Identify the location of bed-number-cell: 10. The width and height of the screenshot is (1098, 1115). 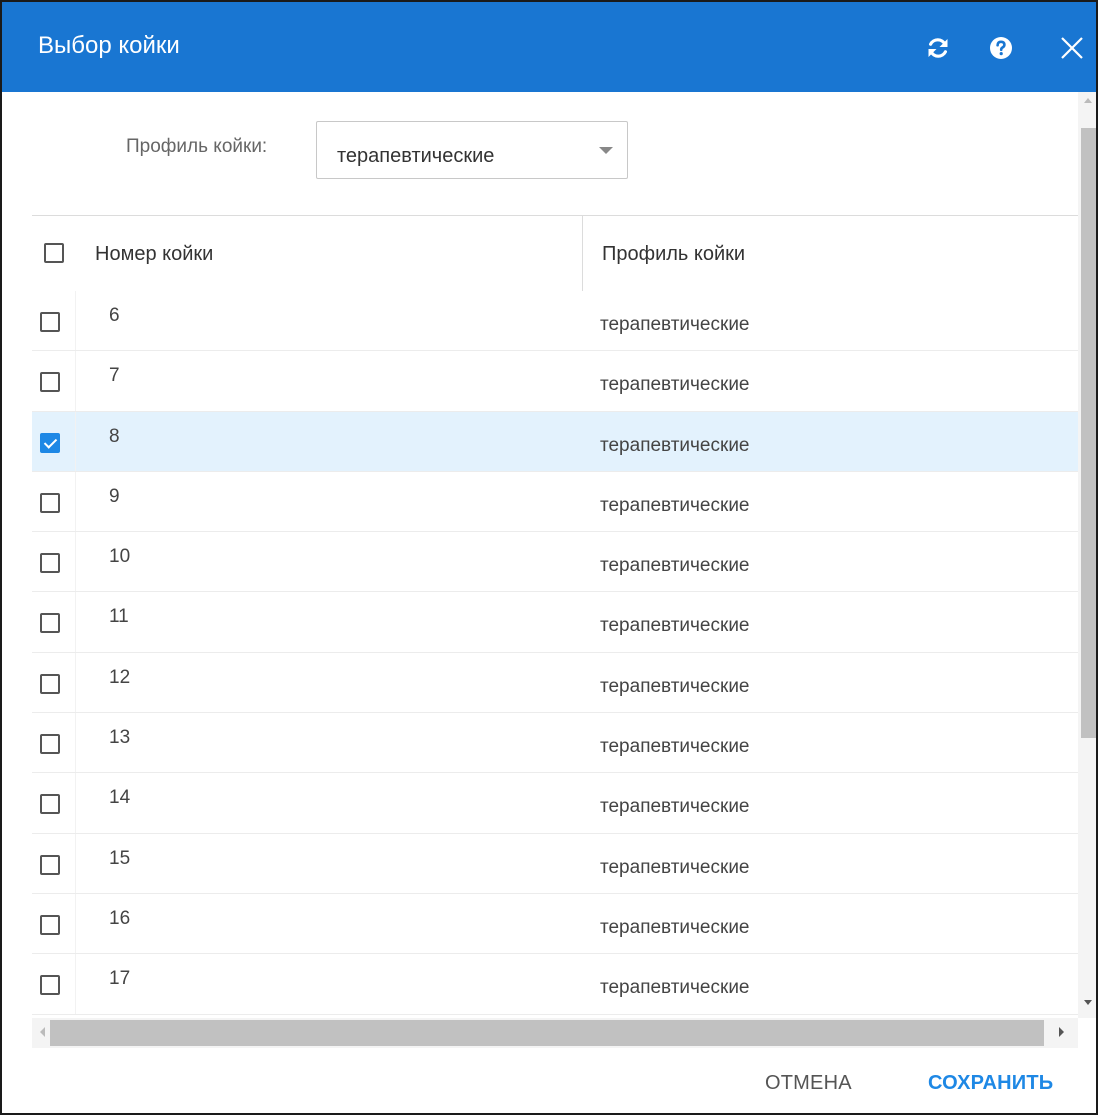
(120, 557).